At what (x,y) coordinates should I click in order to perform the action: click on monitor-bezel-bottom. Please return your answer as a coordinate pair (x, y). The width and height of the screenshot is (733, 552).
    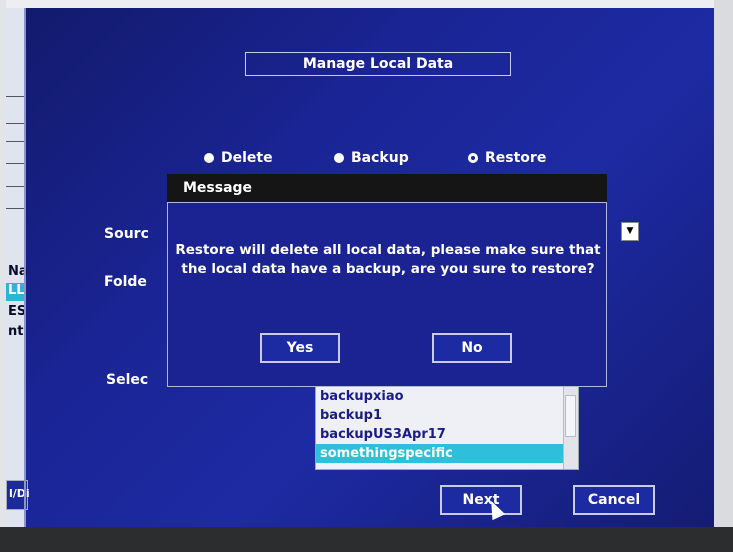
    Looking at the image, I should click on (366, 539).